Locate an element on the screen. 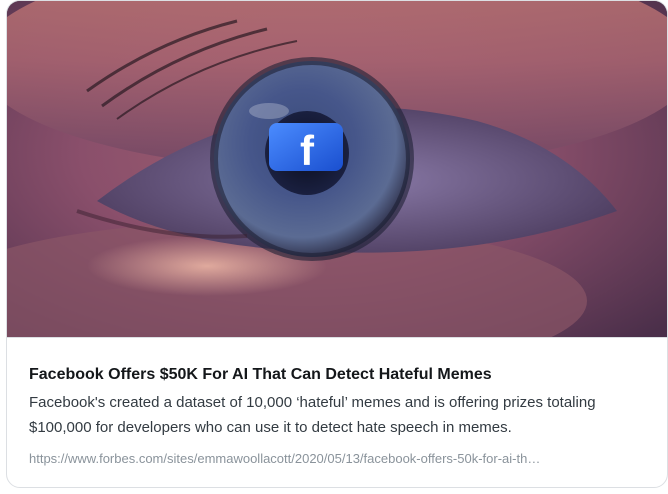 The image size is (668, 494). facebook-logo-letter: f is located at coordinates (307, 150).